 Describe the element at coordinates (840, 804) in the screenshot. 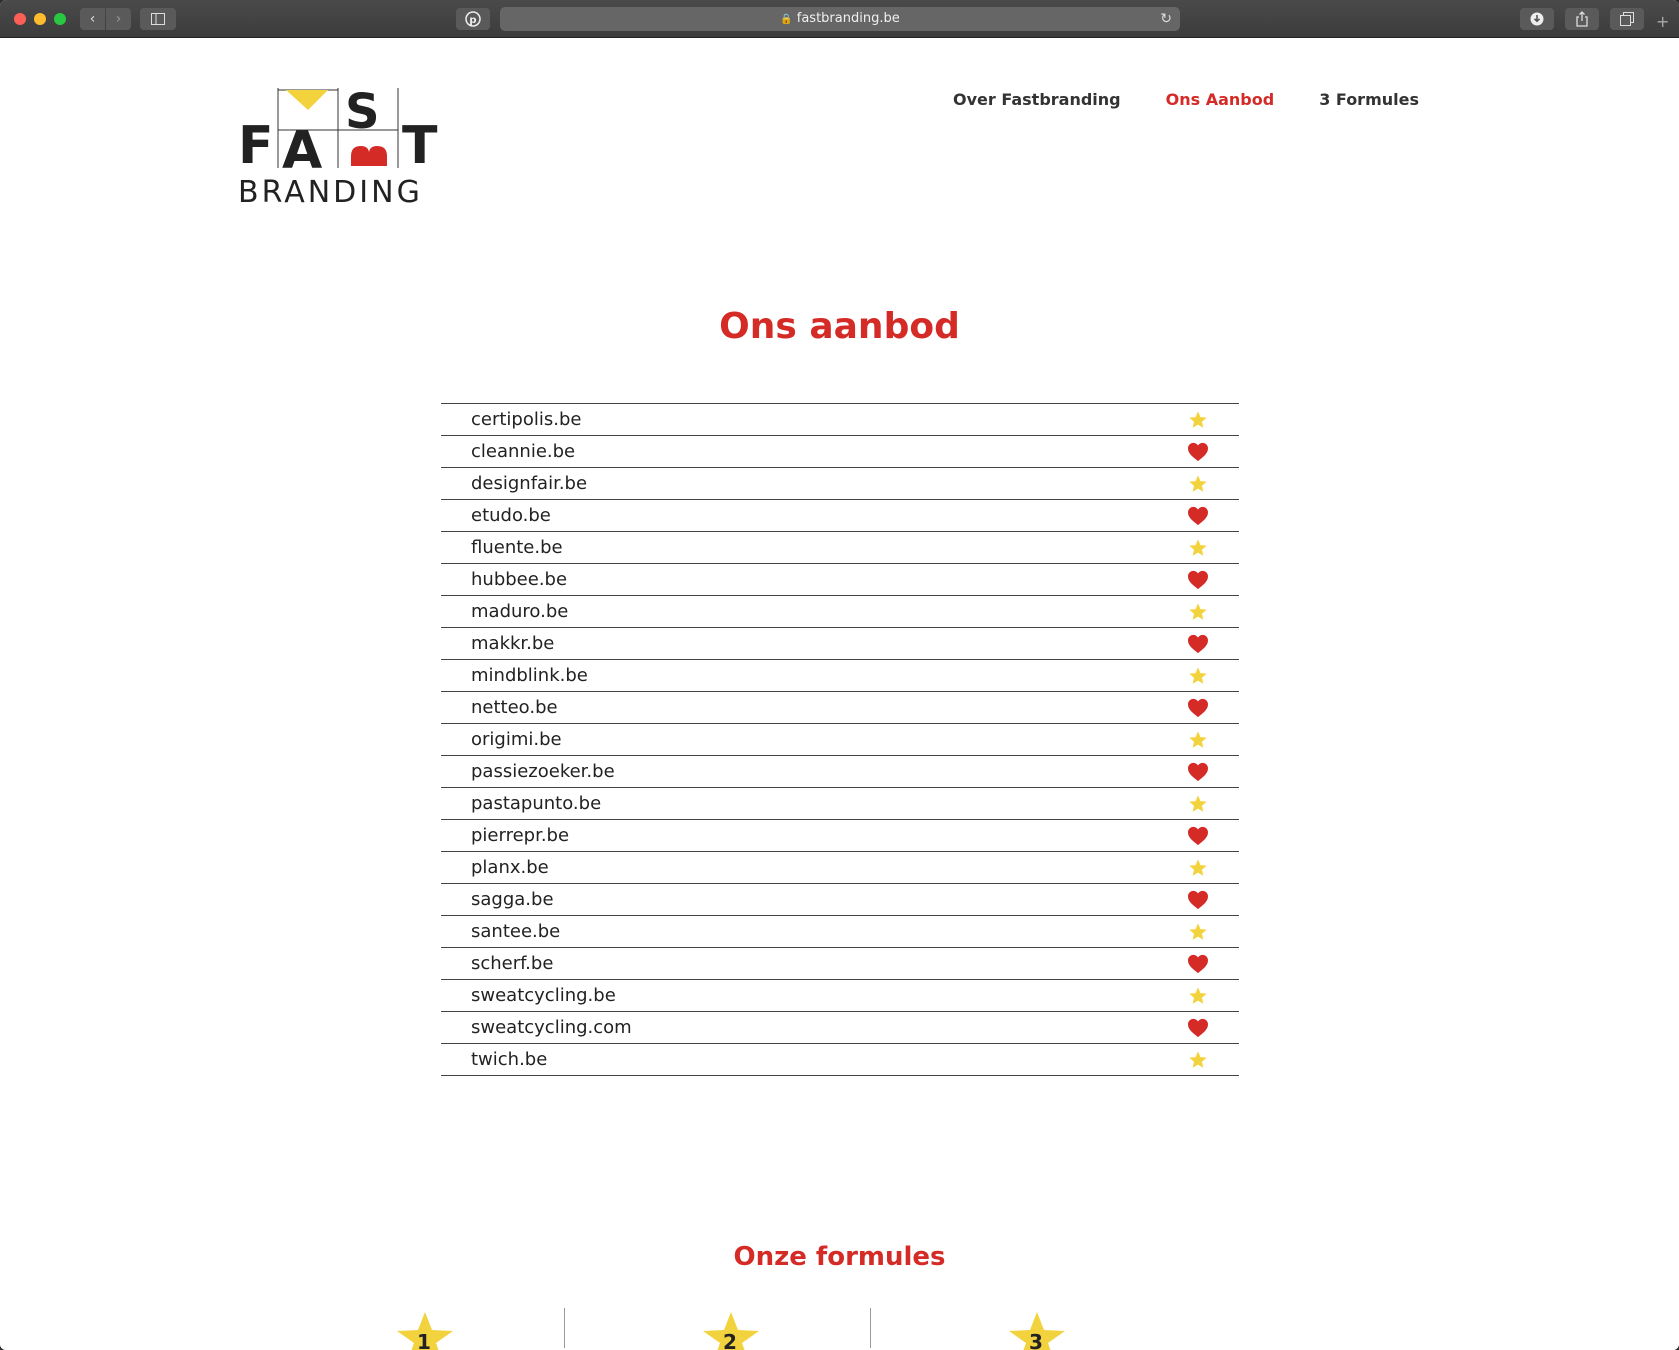

I see `domain-row: pastapunto.be` at that location.